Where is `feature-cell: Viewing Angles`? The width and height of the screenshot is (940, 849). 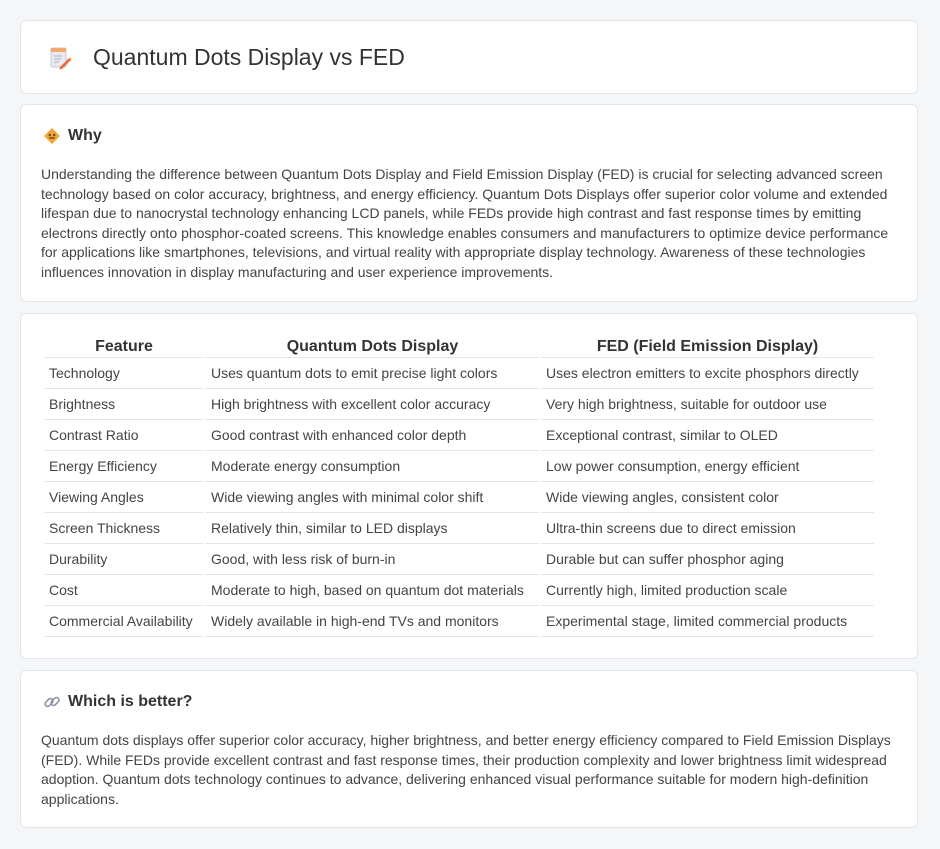 feature-cell: Viewing Angles is located at coordinates (124, 497).